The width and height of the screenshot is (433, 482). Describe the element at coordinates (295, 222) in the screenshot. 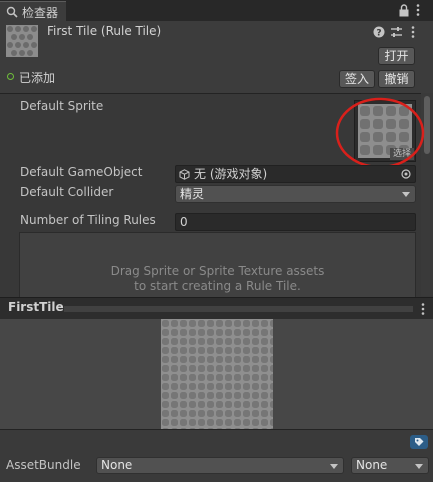

I see `tiling-rules-input: 0` at that location.